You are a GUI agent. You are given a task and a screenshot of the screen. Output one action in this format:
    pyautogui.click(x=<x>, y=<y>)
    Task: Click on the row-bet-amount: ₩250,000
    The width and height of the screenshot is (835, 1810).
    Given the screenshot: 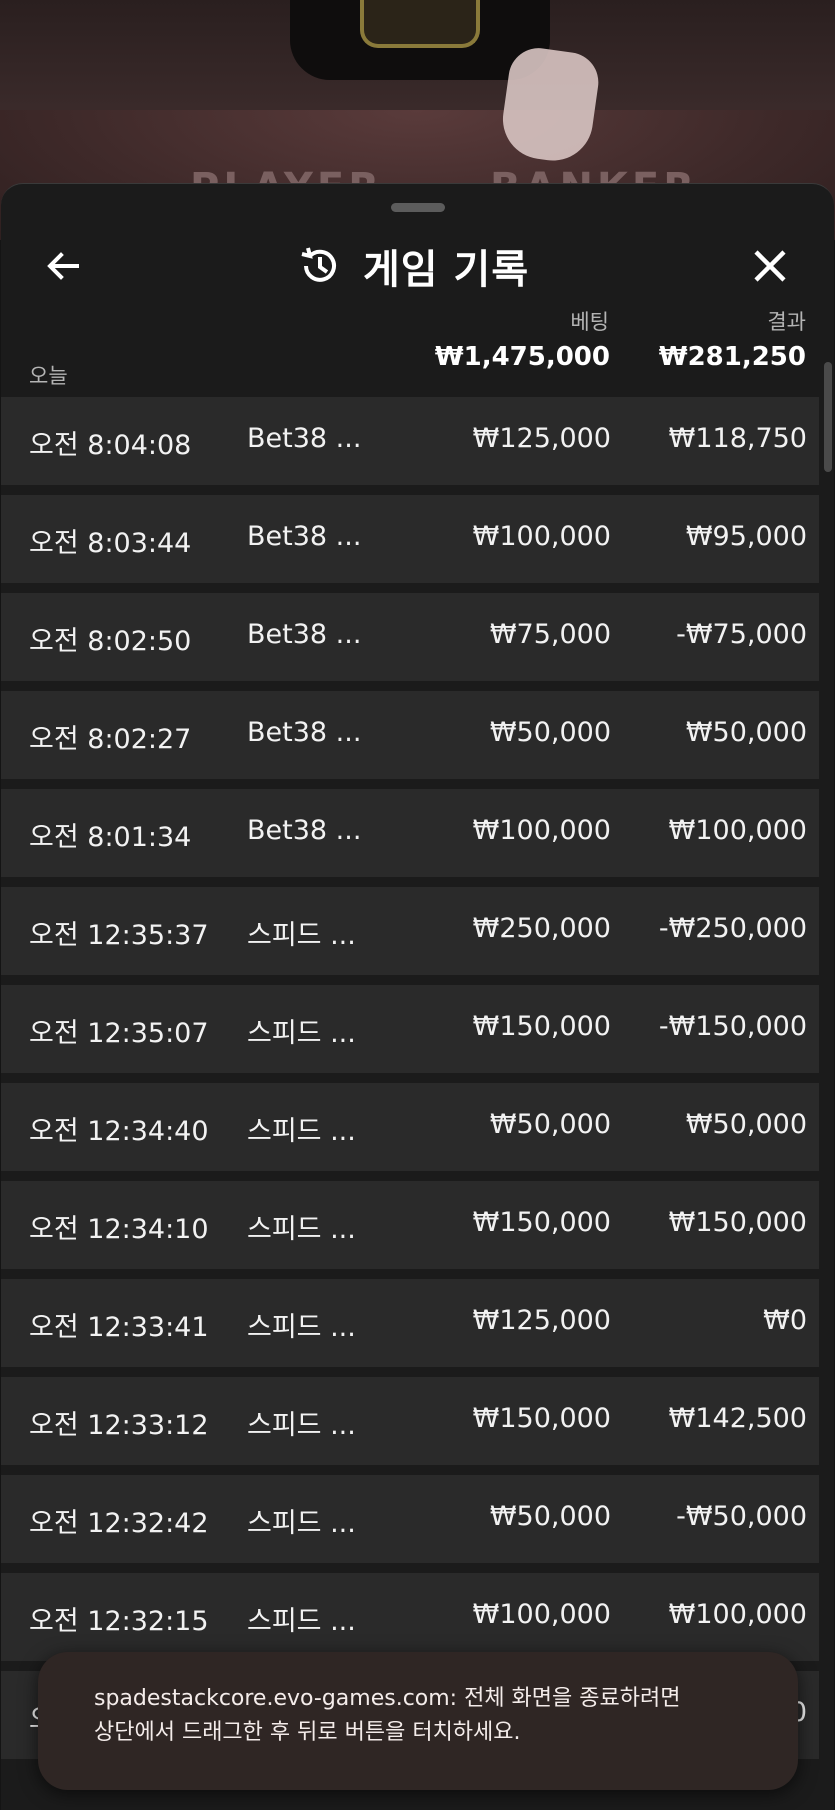 What is the action you would take?
    pyautogui.click(x=541, y=928)
    